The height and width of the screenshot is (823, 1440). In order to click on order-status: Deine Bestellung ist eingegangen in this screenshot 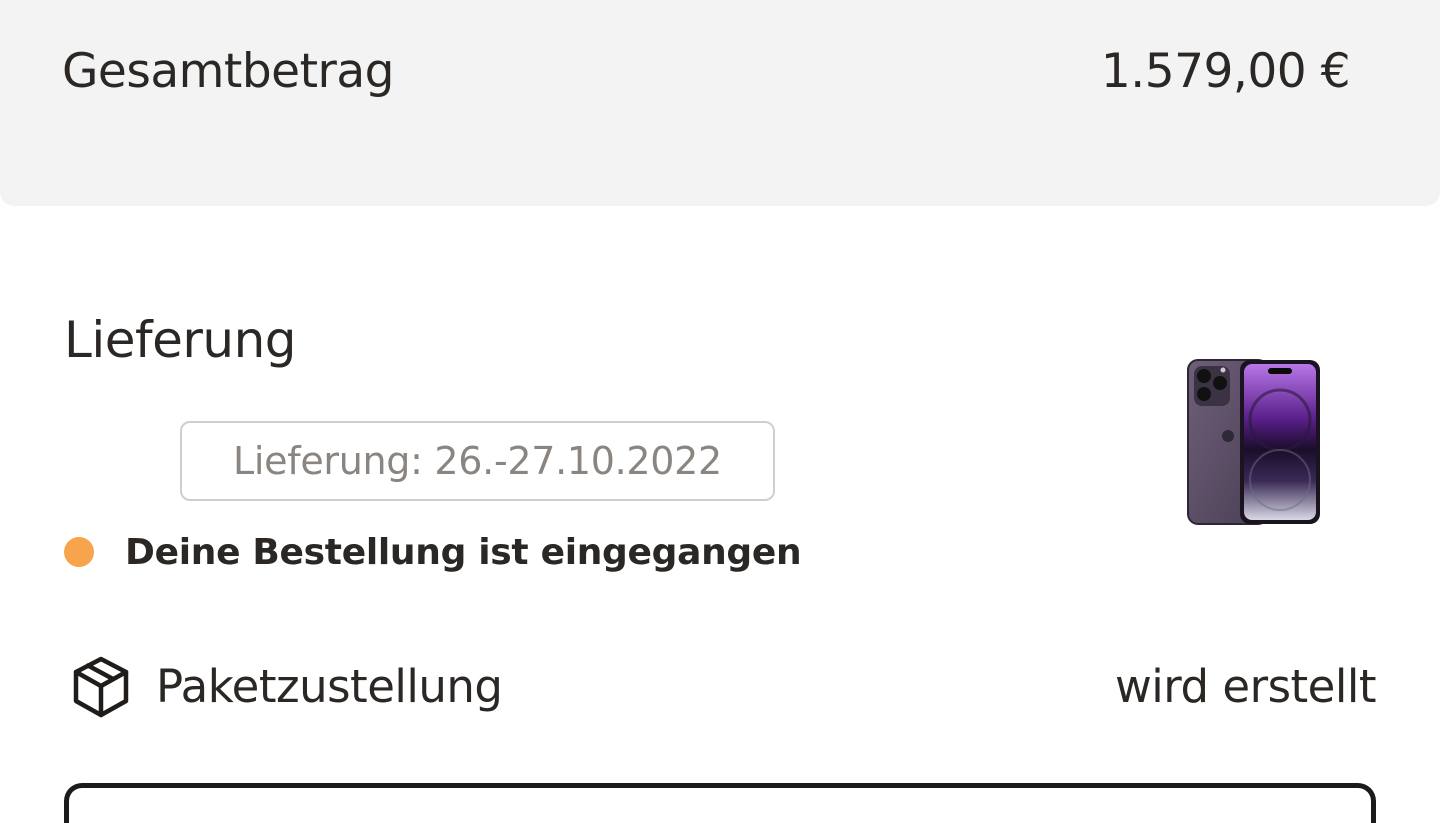, I will do `click(433, 552)`.